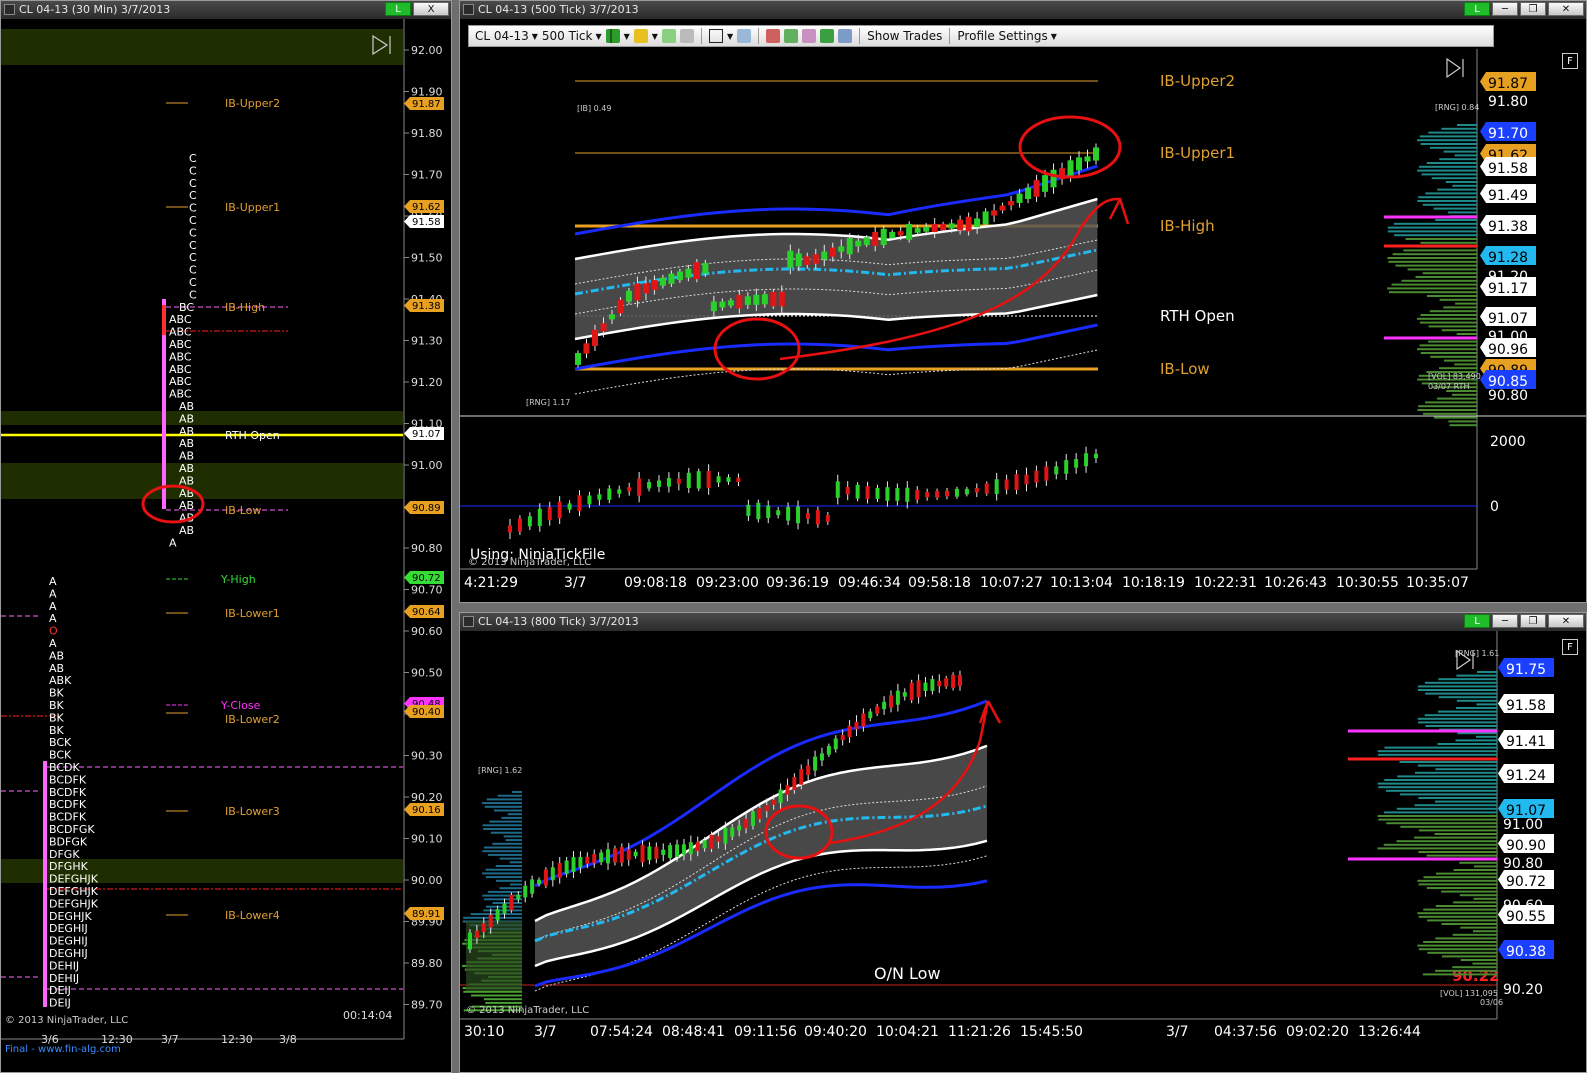  Describe the element at coordinates (575, 583) in the screenshot. I see `time-label: 3/7` at that location.